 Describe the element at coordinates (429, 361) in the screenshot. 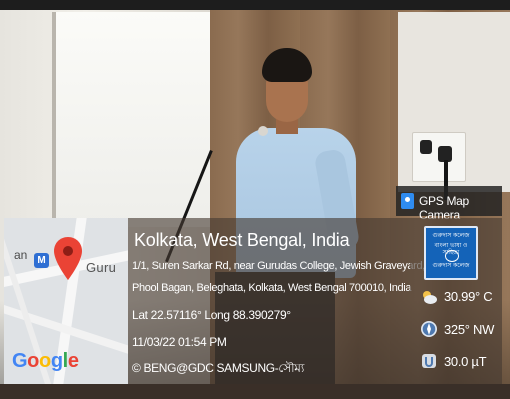

I see `magnetic-field-icon` at that location.